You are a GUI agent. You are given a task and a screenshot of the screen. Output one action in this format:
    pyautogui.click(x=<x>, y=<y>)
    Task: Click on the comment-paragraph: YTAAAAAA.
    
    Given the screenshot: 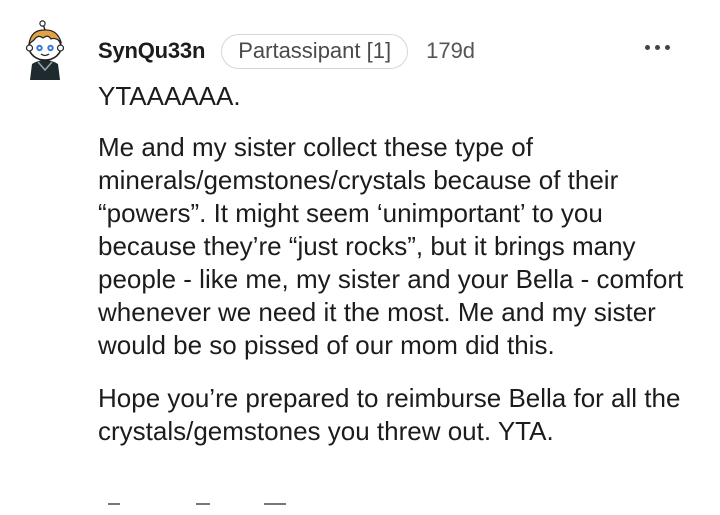 What is the action you would take?
    pyautogui.click(x=169, y=96)
    